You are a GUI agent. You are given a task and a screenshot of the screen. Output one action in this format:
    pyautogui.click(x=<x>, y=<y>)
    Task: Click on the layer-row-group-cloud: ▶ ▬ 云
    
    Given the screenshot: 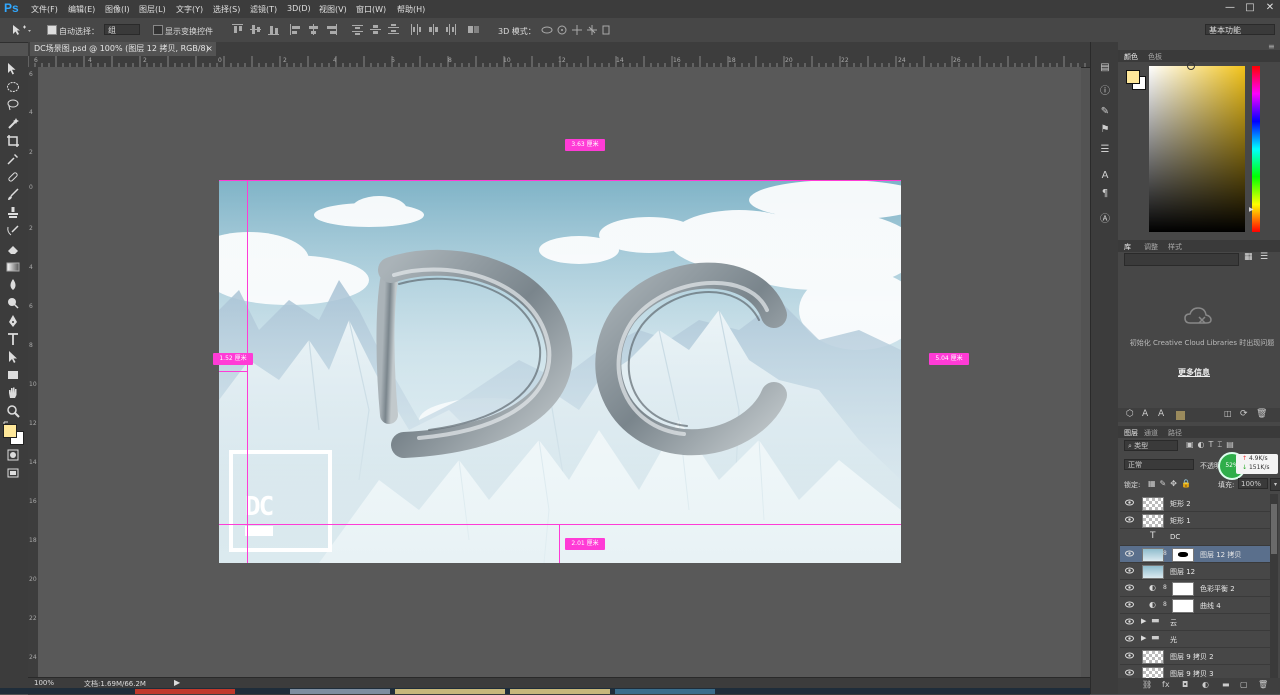 What is the action you would take?
    pyautogui.click(x=1195, y=622)
    